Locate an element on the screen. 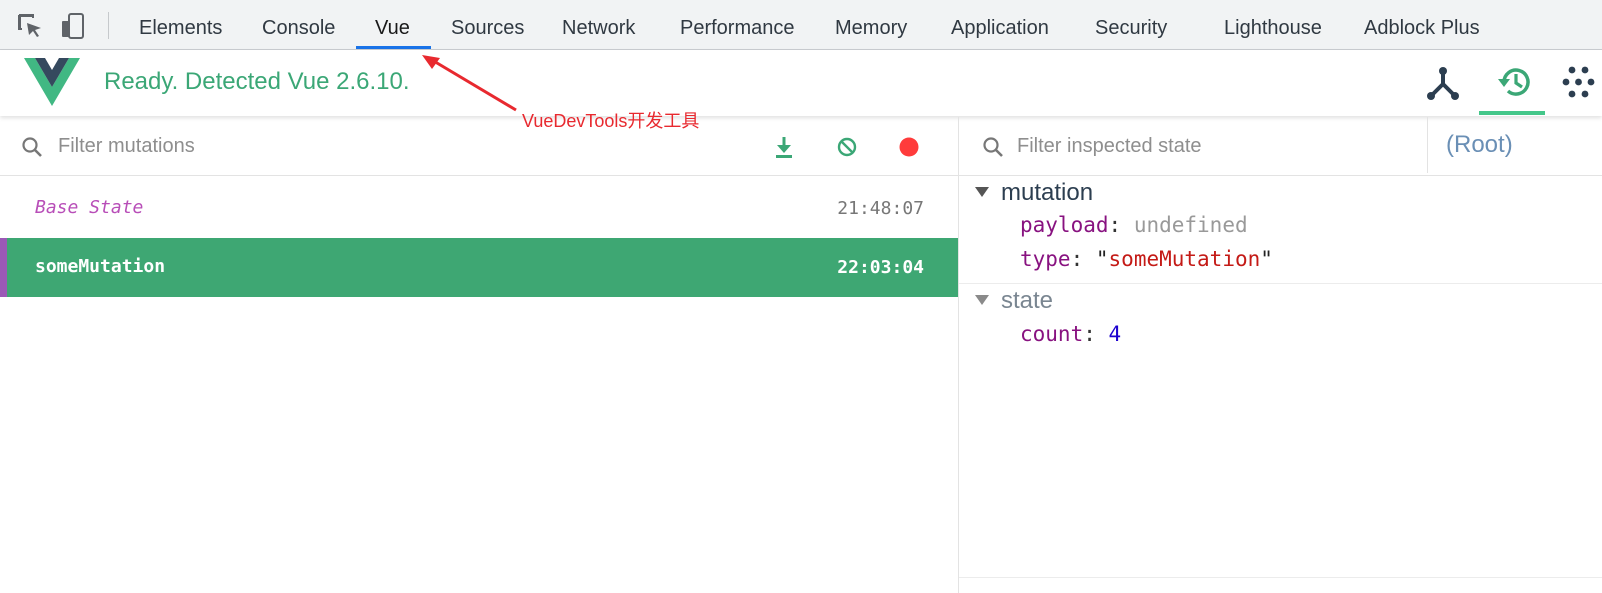 This screenshot has width=1602, height=593. tab-adblock-plus: Adblock Plus is located at coordinates (1422, 25).